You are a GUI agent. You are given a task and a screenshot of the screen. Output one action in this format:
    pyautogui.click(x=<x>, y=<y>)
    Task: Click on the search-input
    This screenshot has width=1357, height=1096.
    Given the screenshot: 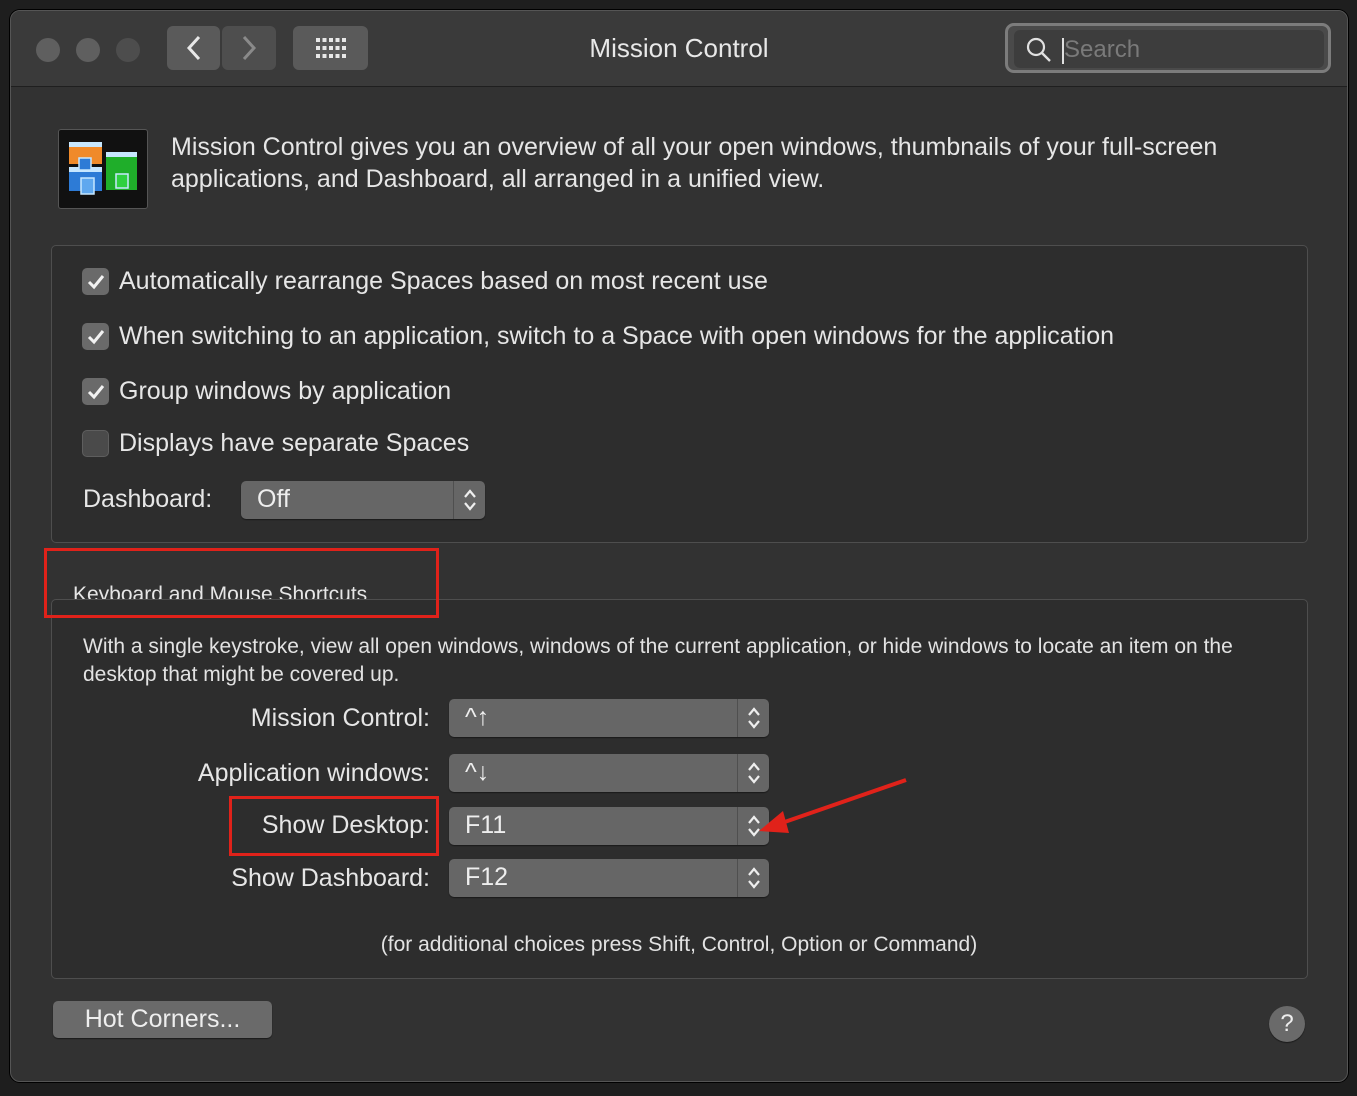 What is the action you would take?
    pyautogui.click(x=1191, y=50)
    